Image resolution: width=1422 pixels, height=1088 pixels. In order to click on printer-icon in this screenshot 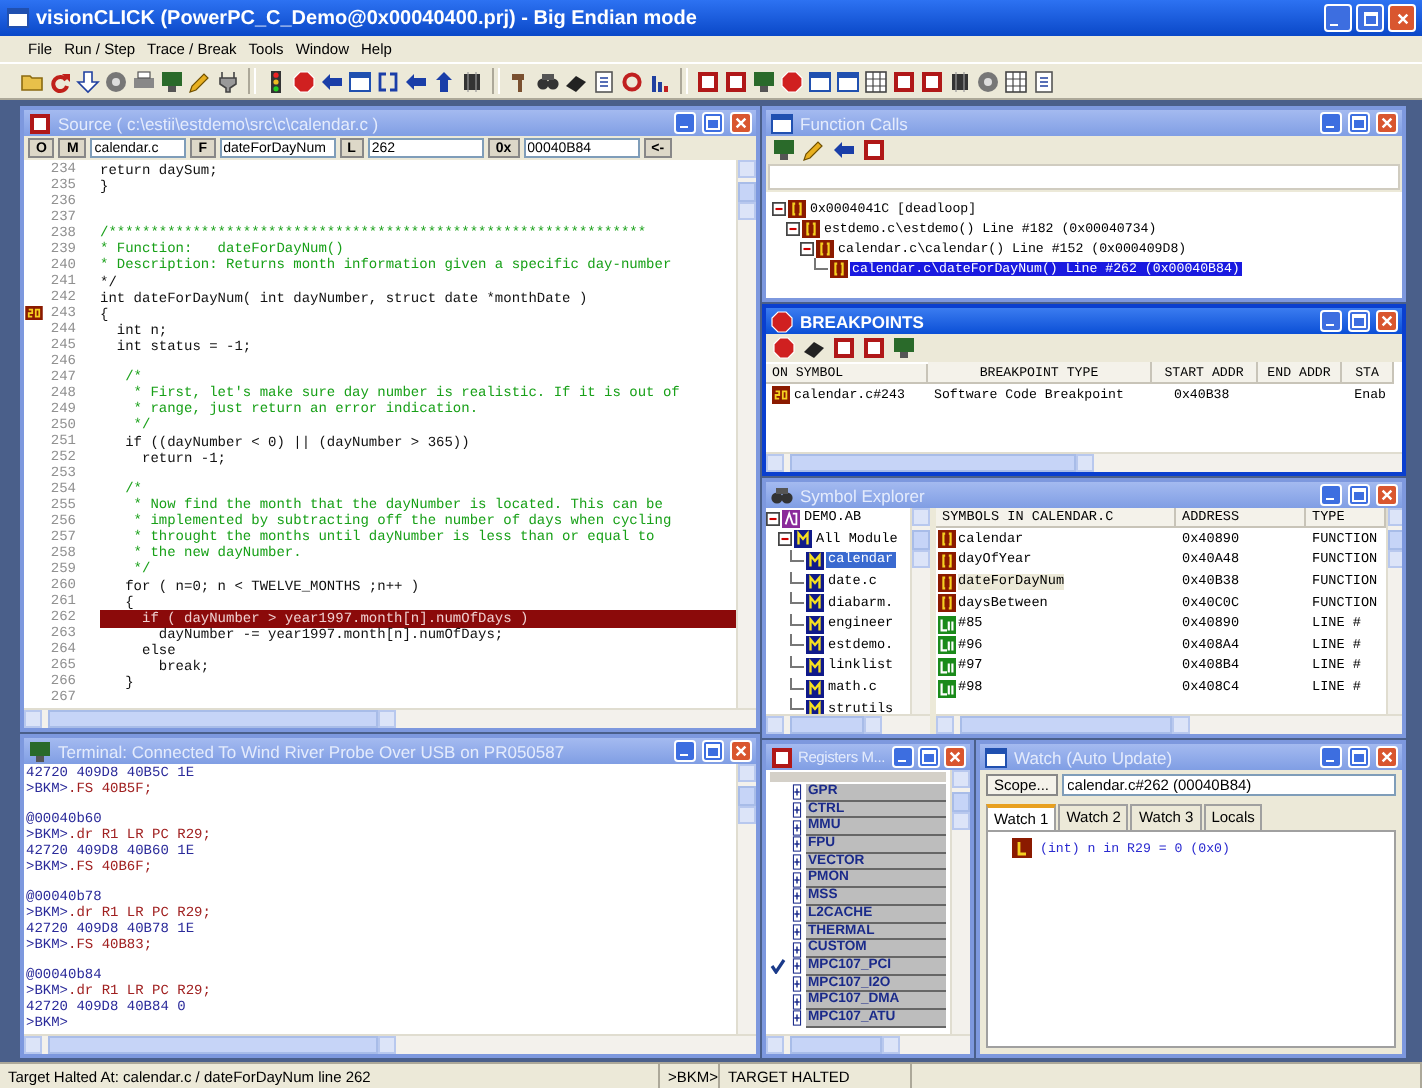, I will do `click(144, 81)`.